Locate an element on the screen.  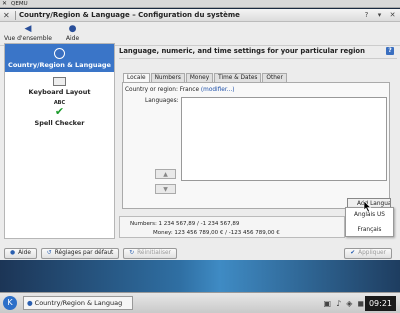
sidebar-item-spell-checker: ABC ✔ Spell Checker is located at coordinates (59, 114).